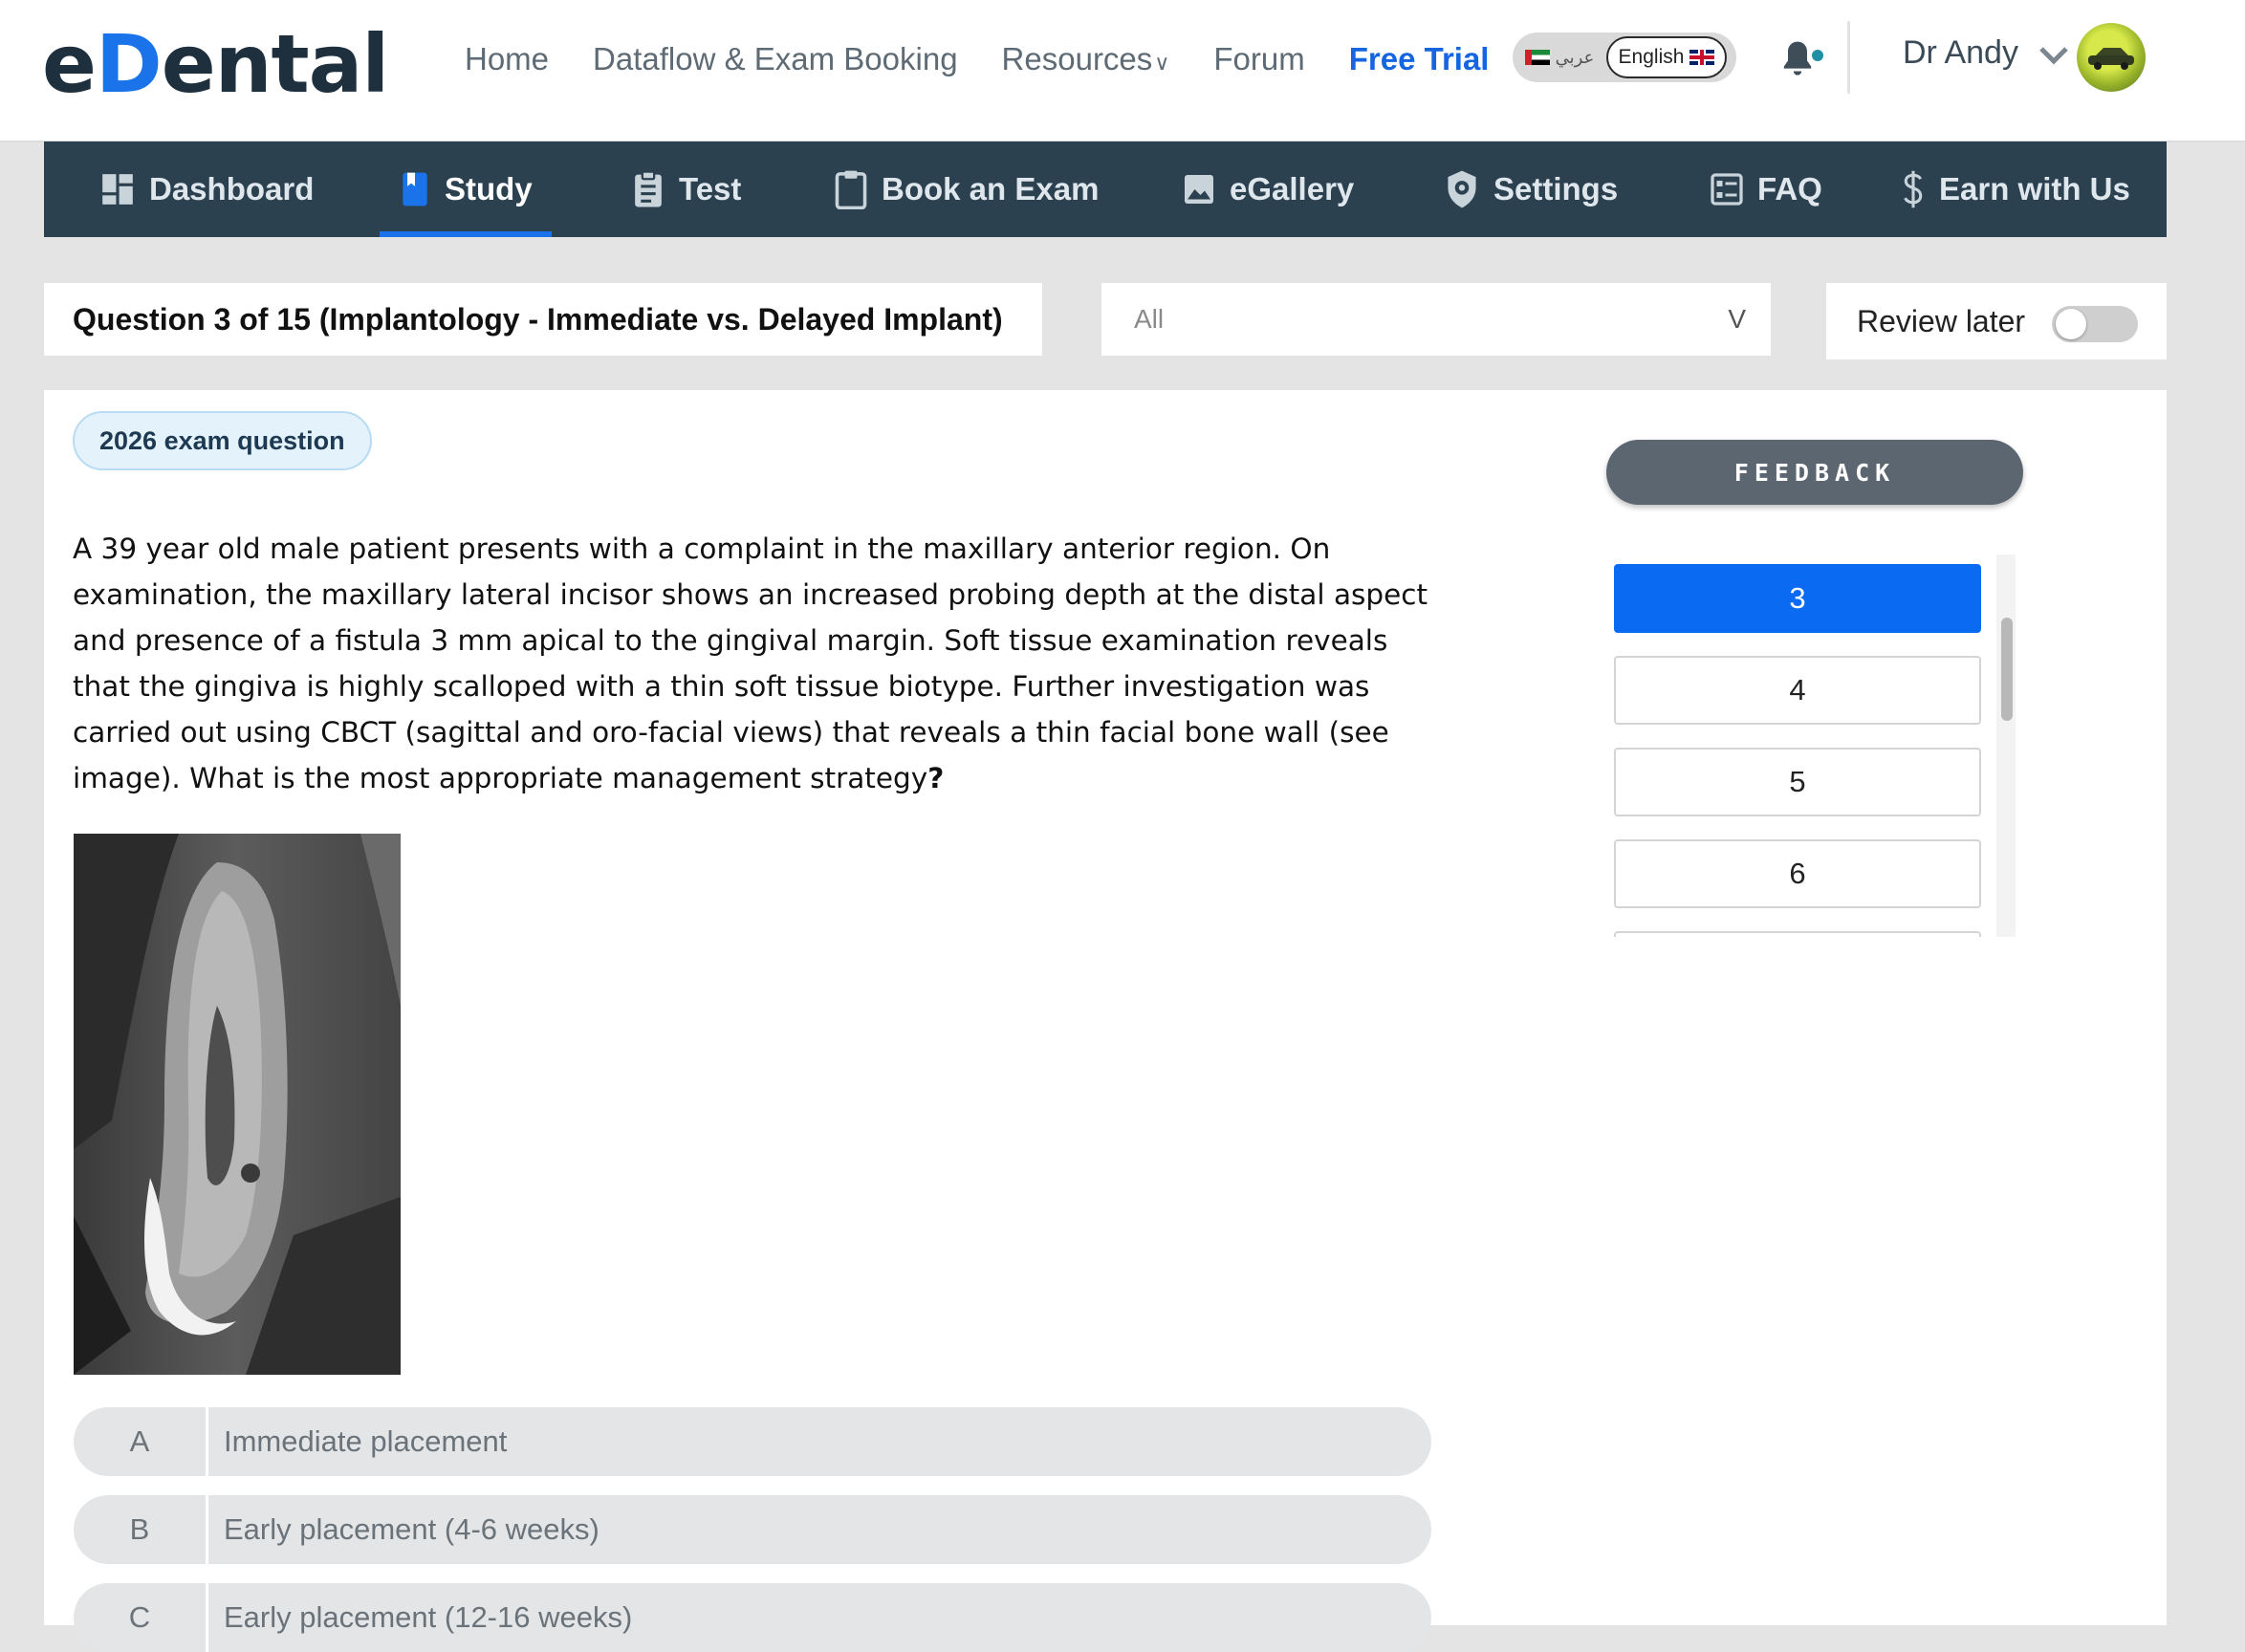 Image resolution: width=2245 pixels, height=1652 pixels. What do you see at coordinates (1913, 189) in the screenshot?
I see `dollar-icon` at bounding box center [1913, 189].